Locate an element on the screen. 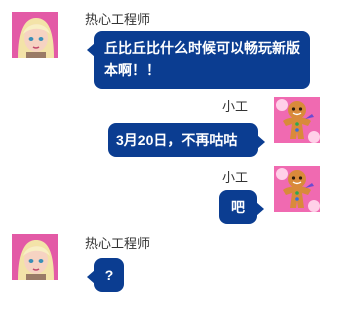 The width and height of the screenshot is (344, 331). message-bubble: ? is located at coordinates (105, 275).